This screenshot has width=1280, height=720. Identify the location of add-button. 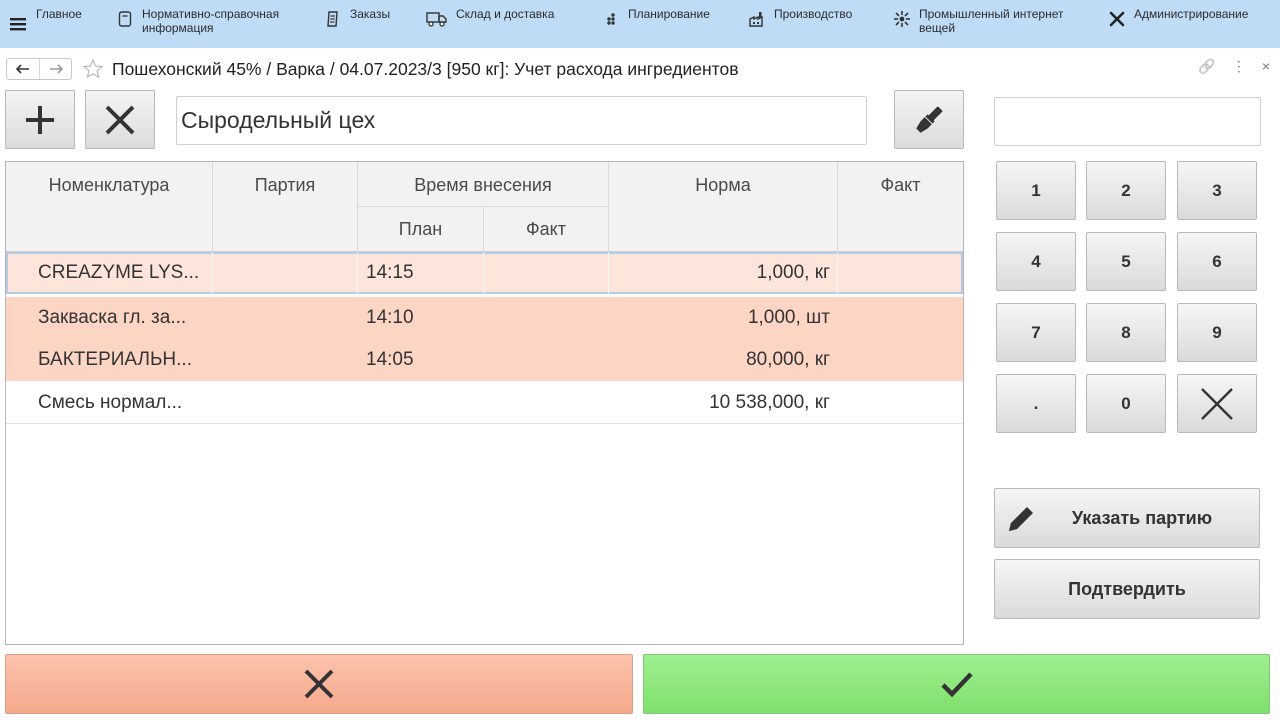
(40, 119).